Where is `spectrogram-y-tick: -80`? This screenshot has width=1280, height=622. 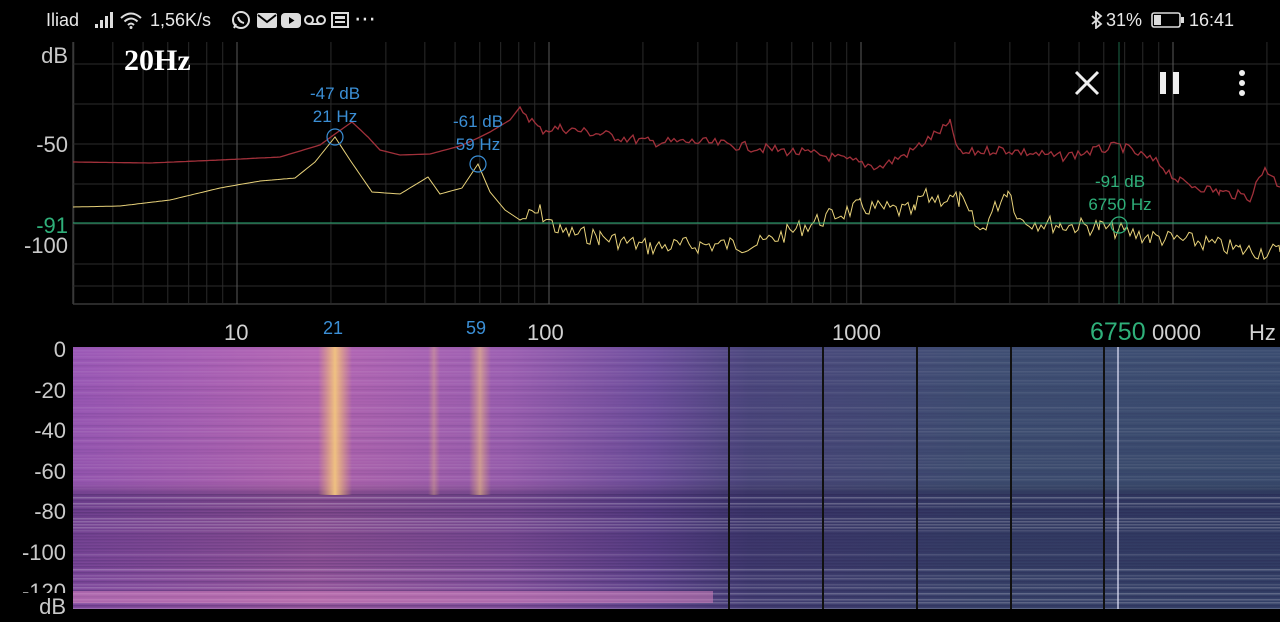
spectrogram-y-tick: -80 is located at coordinates (50, 511).